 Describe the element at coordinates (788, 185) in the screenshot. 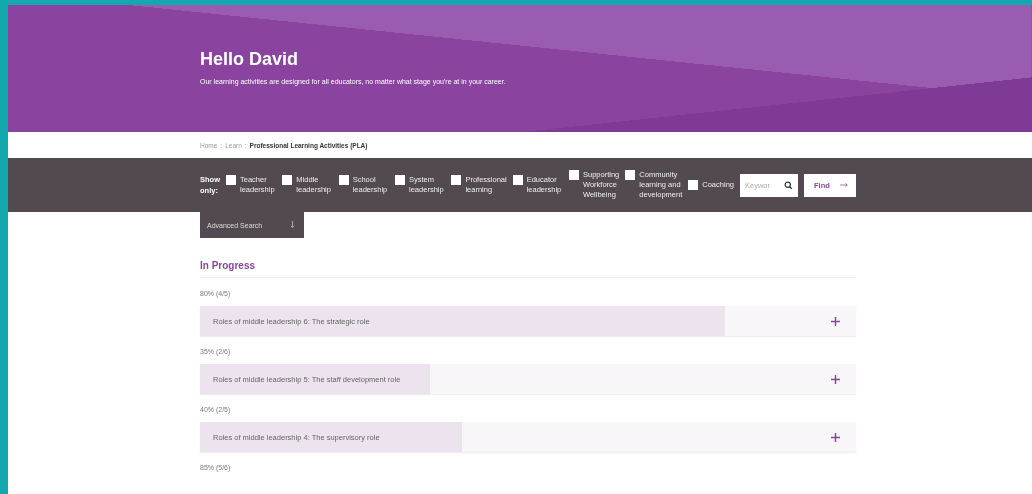

I see `search-icon` at that location.